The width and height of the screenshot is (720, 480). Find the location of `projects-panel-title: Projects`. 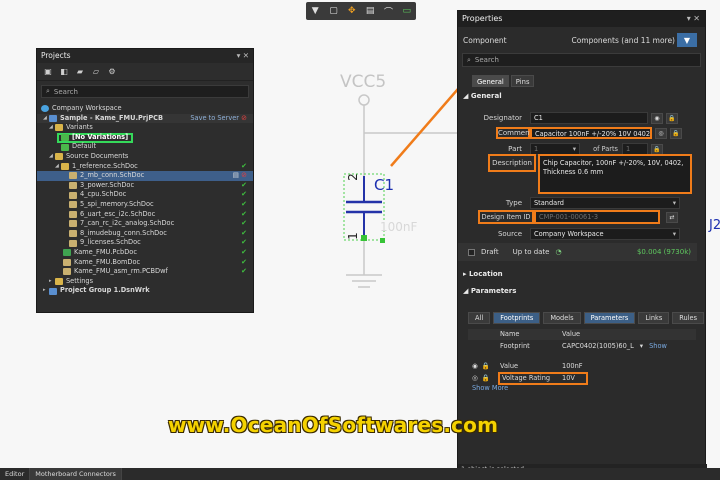

projects-panel-title: Projects is located at coordinates (56, 55).